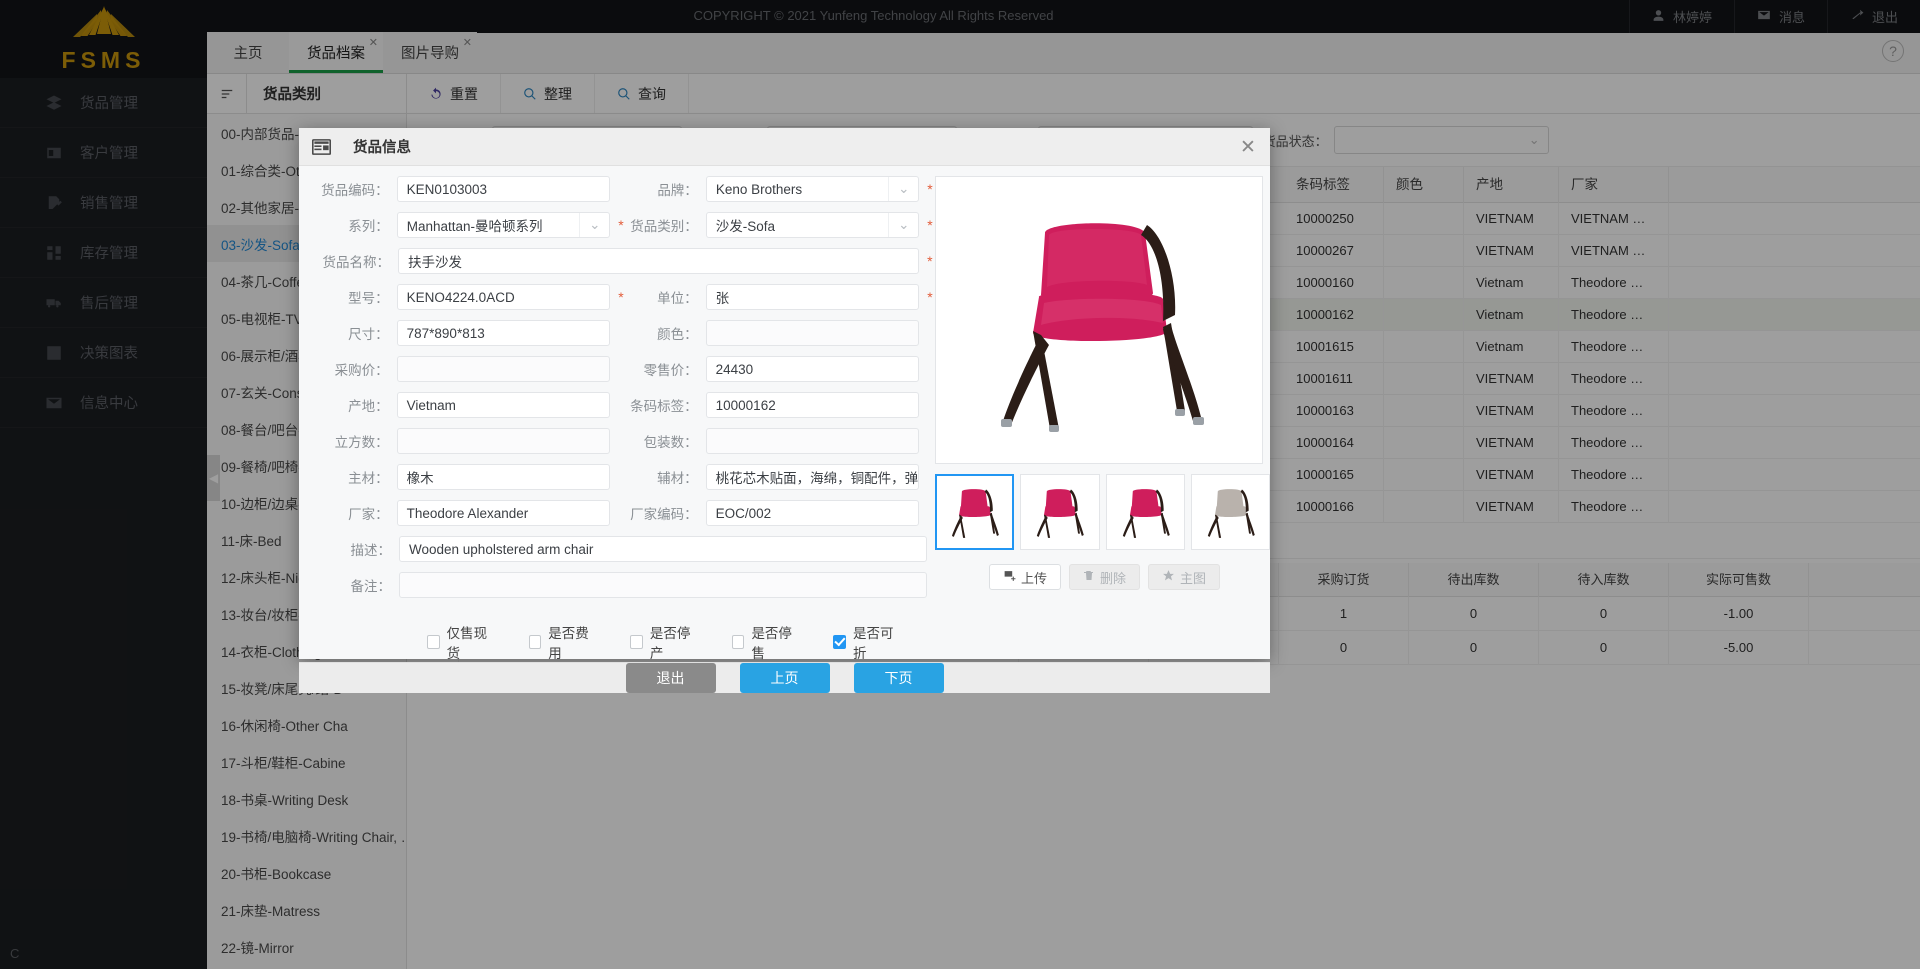 The width and height of the screenshot is (1920, 969). I want to click on name-input: 扶手沙发, so click(659, 261).